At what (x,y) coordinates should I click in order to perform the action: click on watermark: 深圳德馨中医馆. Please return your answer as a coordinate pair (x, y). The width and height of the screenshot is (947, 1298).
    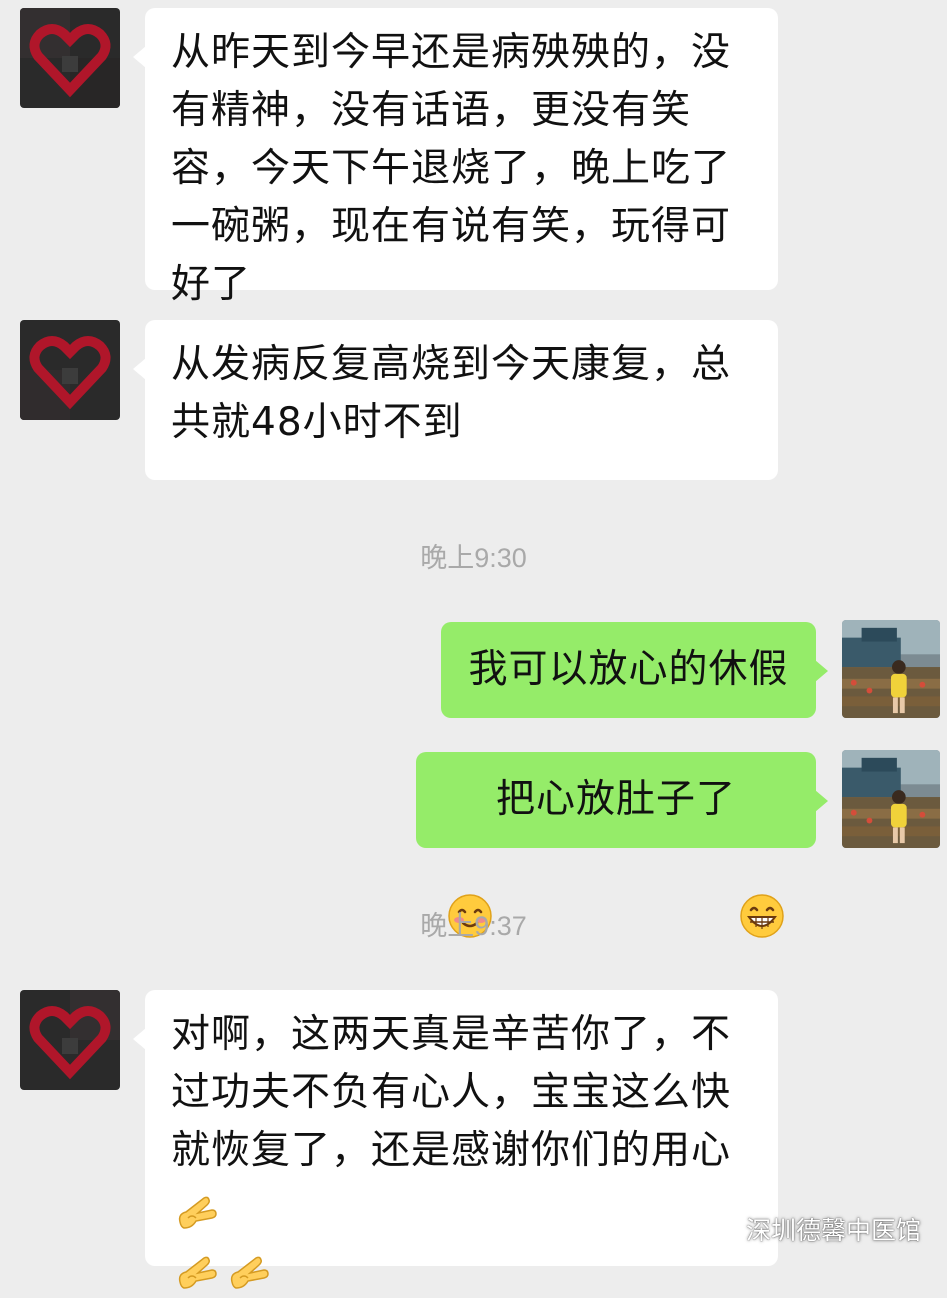
    Looking at the image, I should click on (815, 1229).